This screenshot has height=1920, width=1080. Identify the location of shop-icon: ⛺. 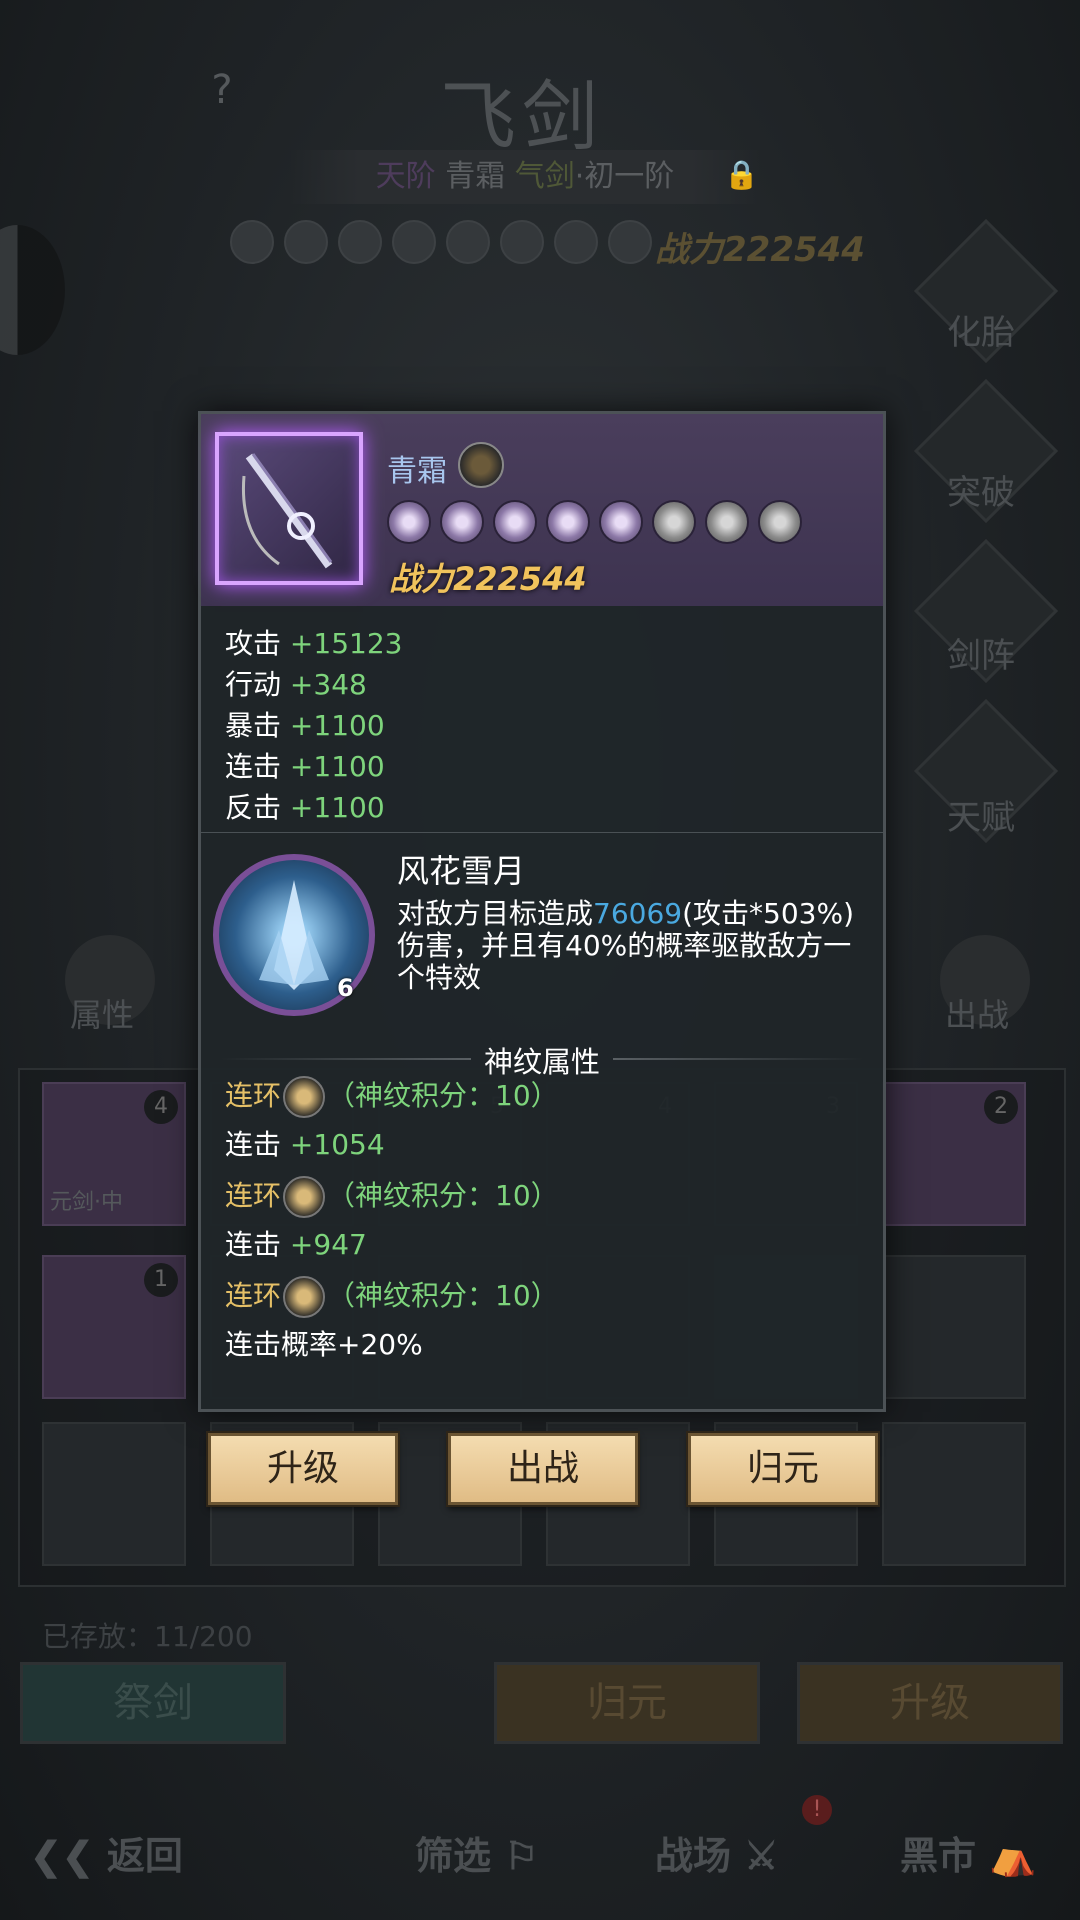
(1013, 1855).